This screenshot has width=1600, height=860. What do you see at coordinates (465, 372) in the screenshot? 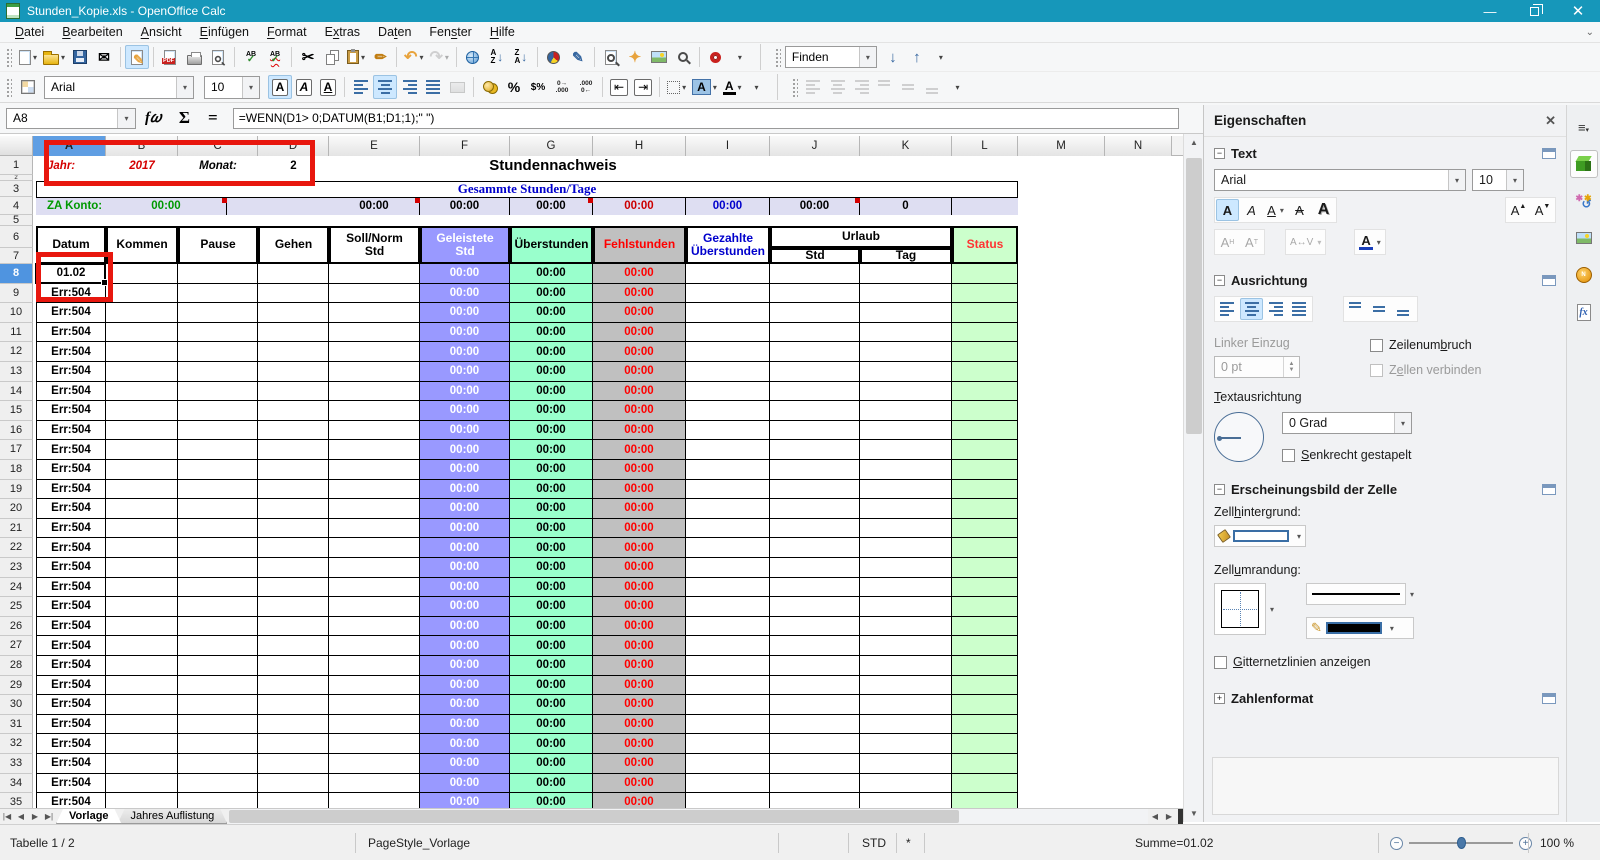
I see `cell-F13: 00:00` at bounding box center [465, 372].